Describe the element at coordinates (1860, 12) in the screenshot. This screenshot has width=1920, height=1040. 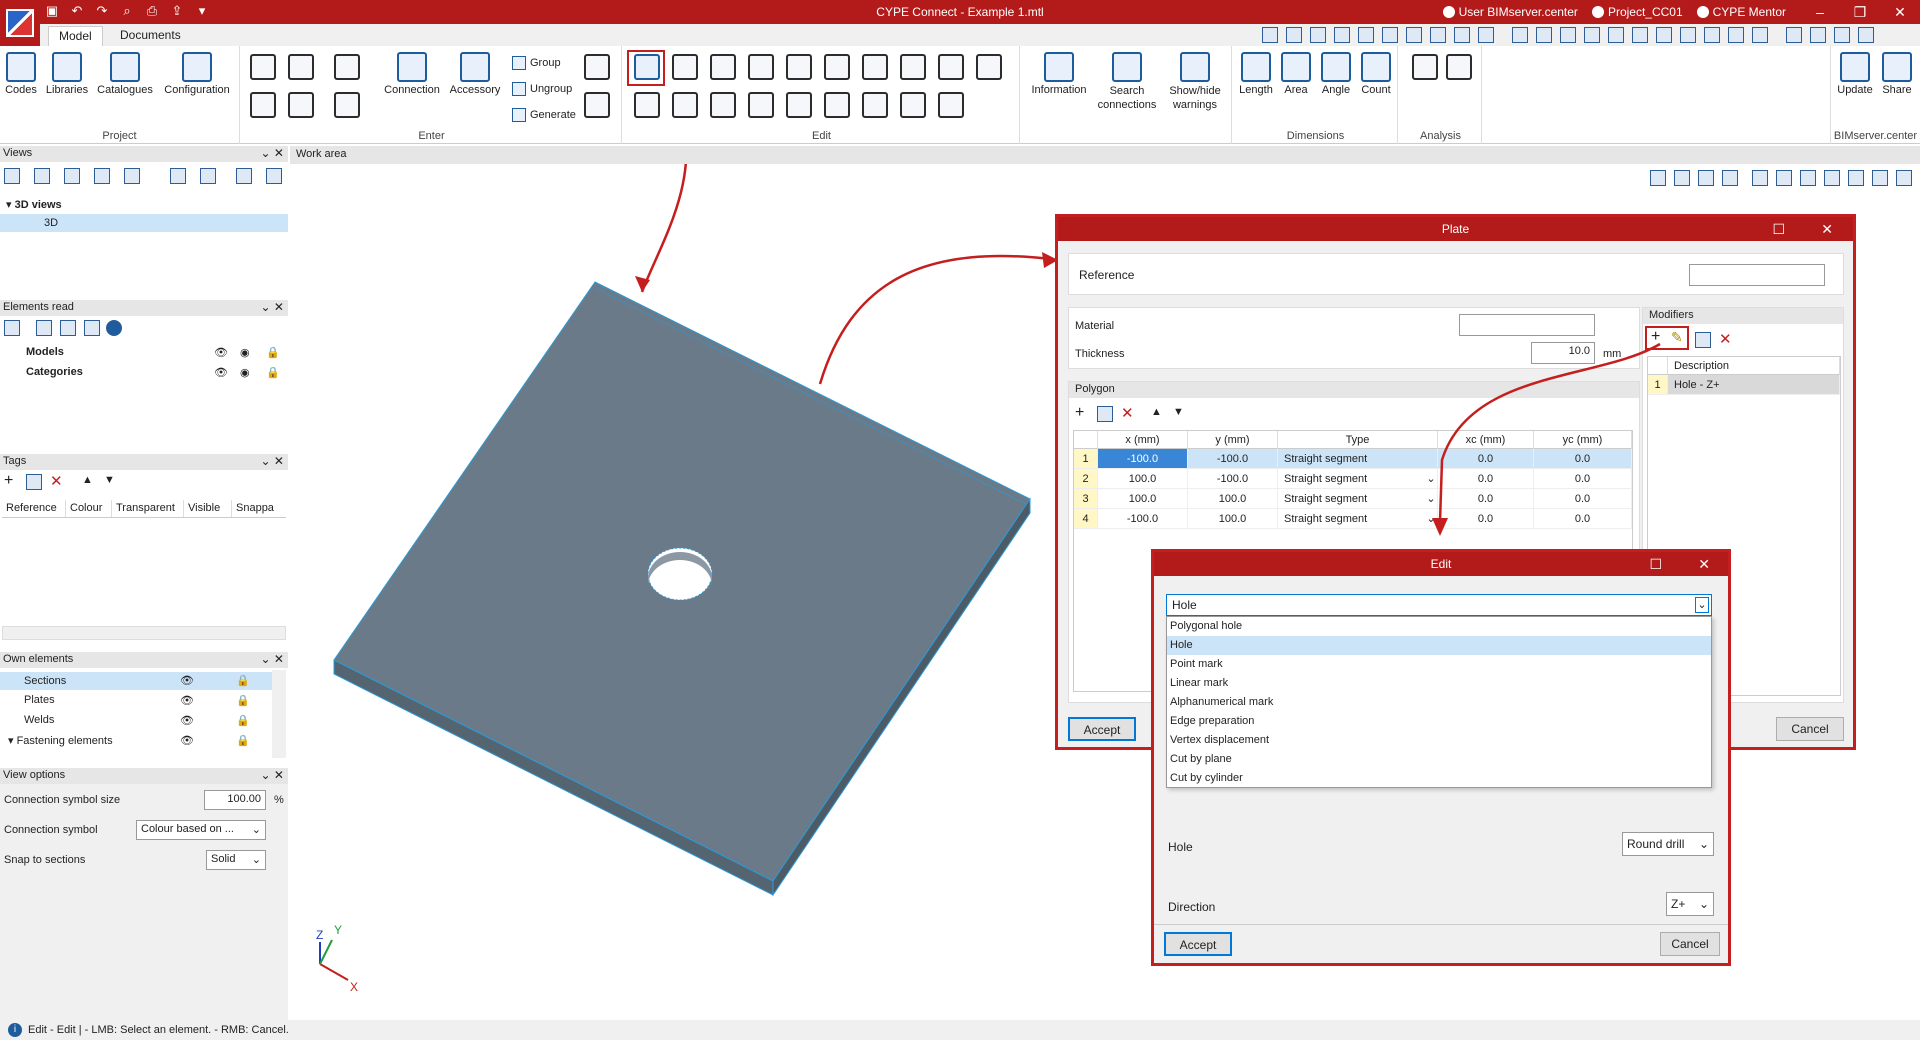
I see `restore-icon: ❐` at that location.